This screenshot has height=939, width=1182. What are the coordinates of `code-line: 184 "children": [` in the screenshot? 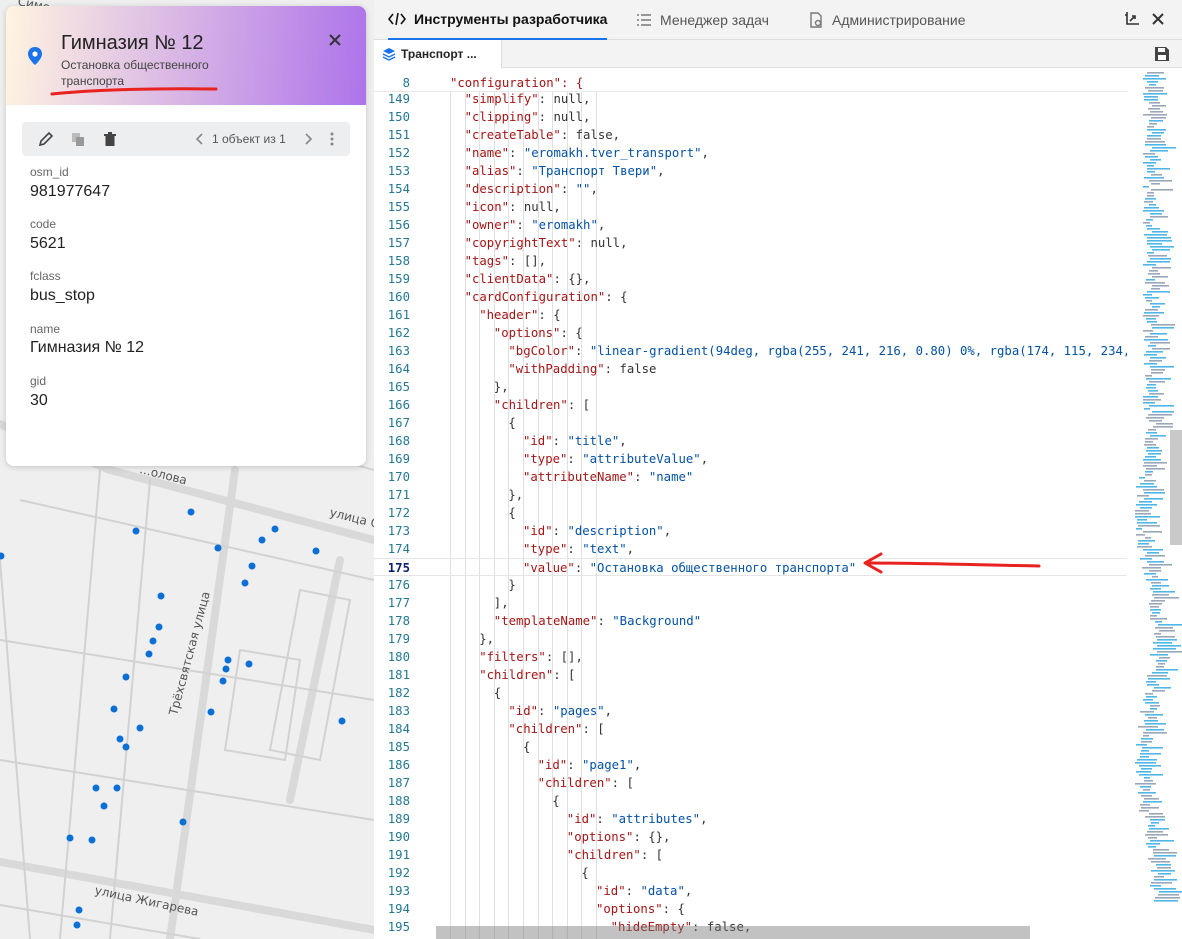 It's located at (750, 729).